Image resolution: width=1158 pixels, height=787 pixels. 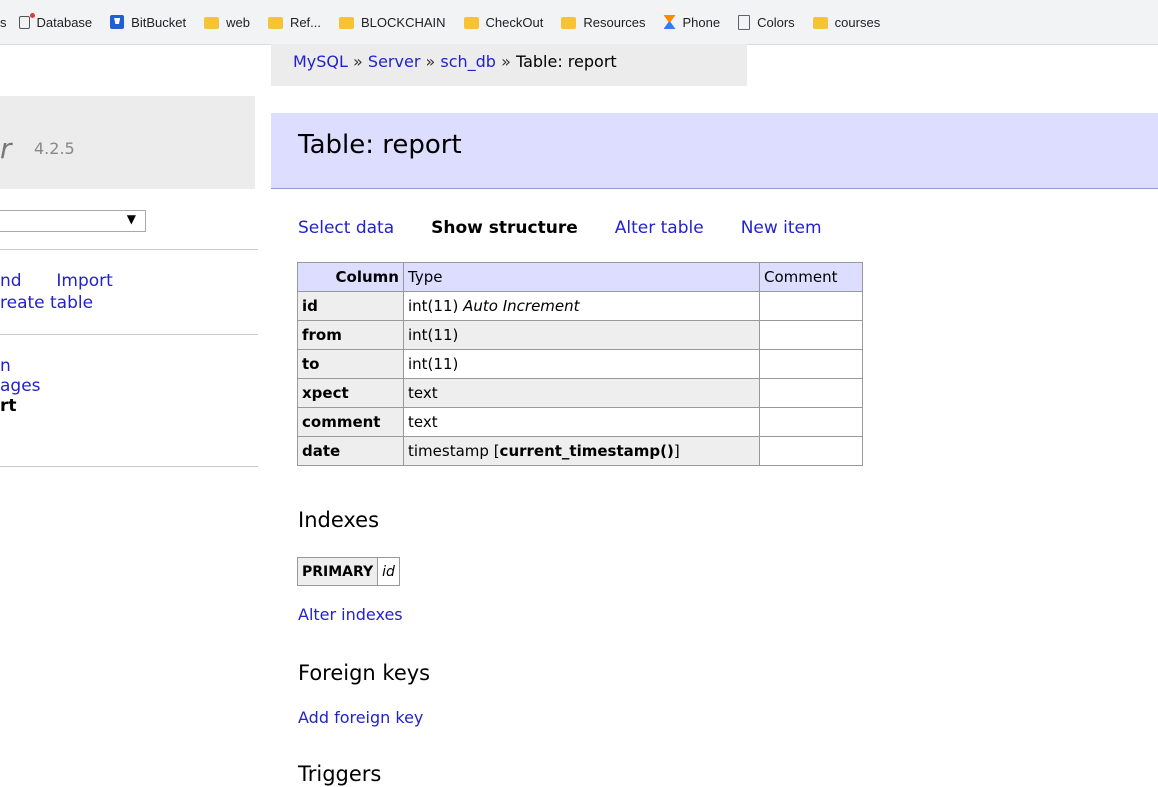 I want to click on bookmark-bitbucket: BitBucket, so click(x=148, y=22).